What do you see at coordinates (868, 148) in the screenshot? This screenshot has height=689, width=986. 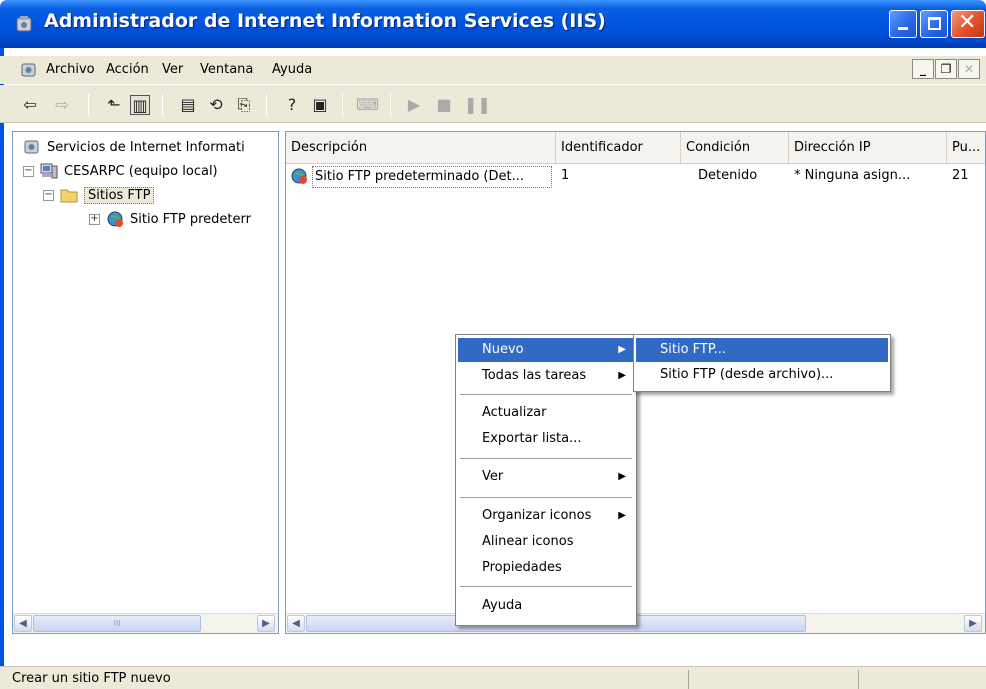 I see `column-direccion-ip: Dirección IP` at bounding box center [868, 148].